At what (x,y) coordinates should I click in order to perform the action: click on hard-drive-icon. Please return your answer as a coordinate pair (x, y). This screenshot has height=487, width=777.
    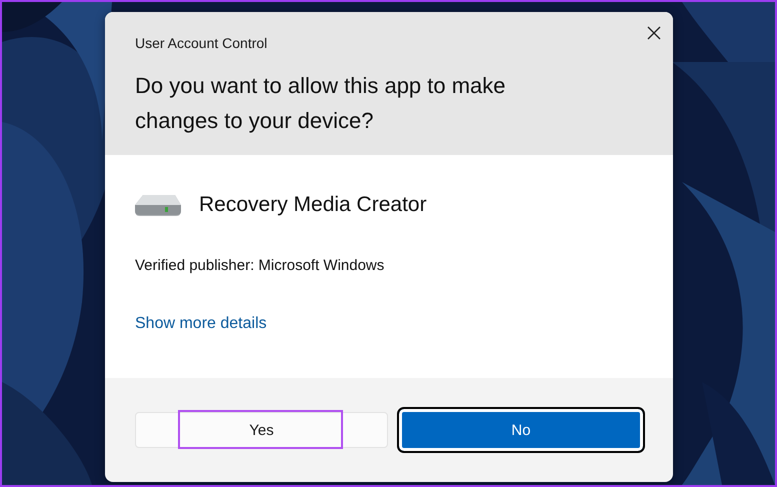
    Looking at the image, I should click on (158, 205).